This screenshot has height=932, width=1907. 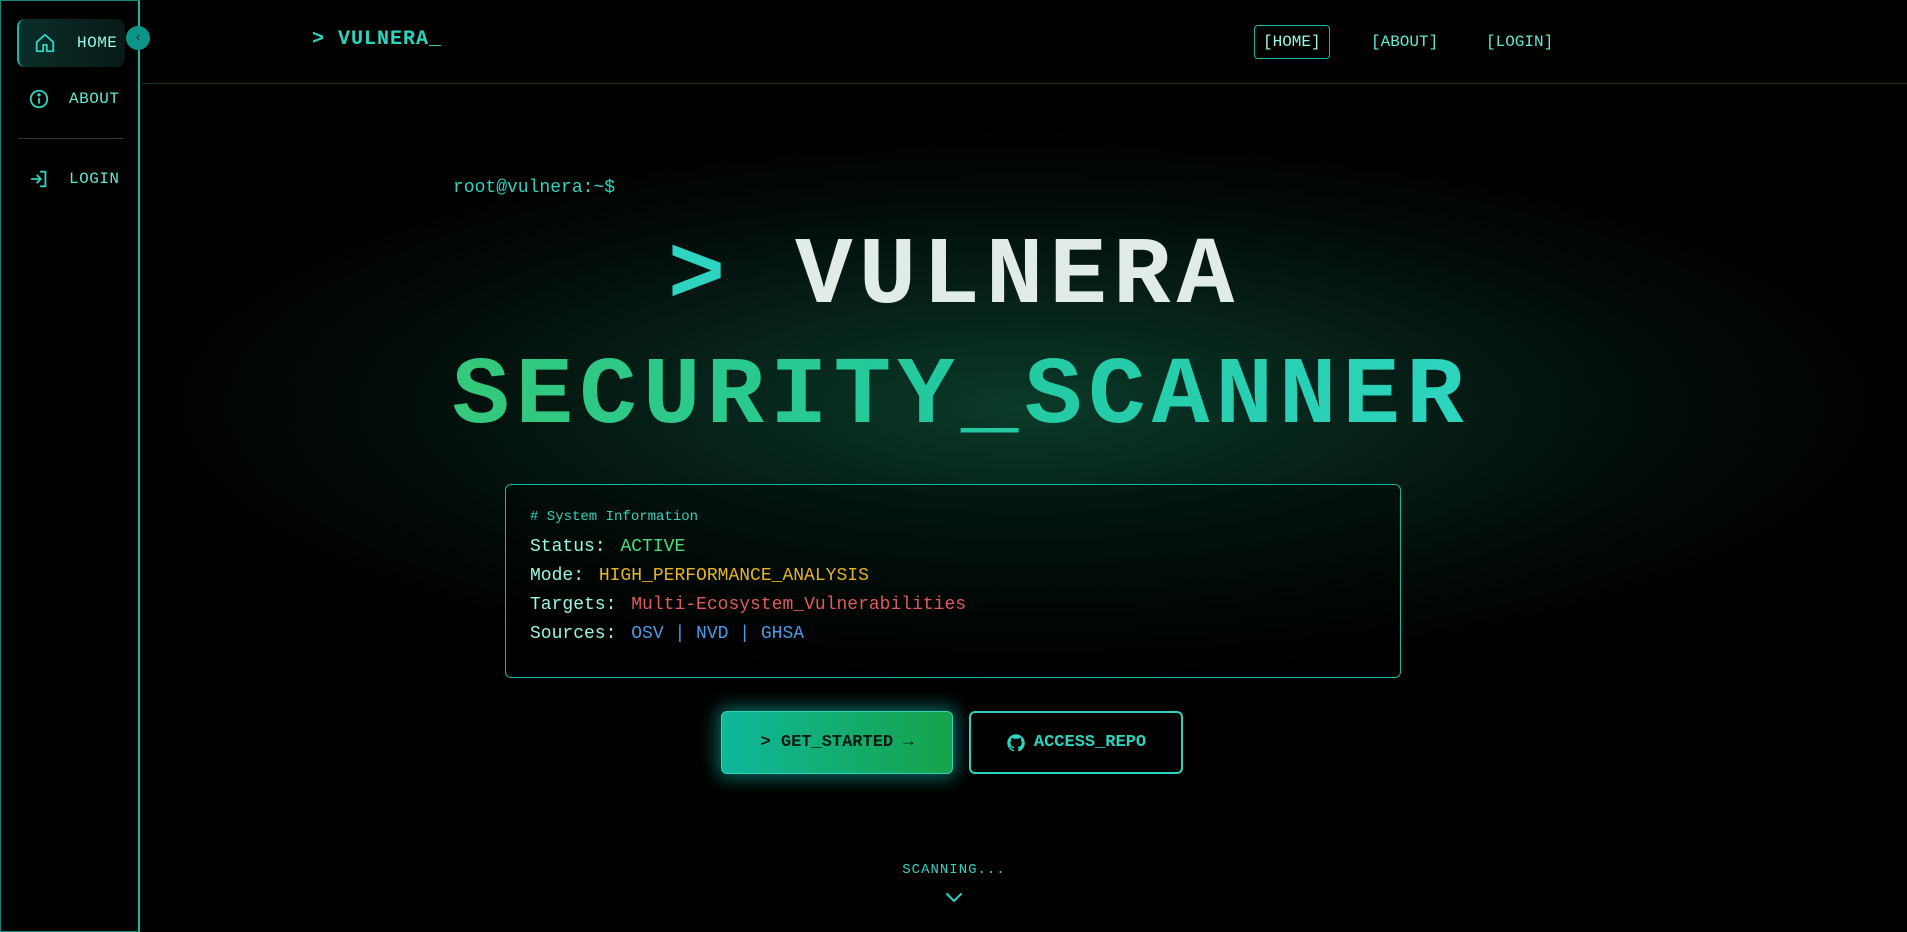 I want to click on terminal-prompt: root@vulnera:~$, so click(x=534, y=188).